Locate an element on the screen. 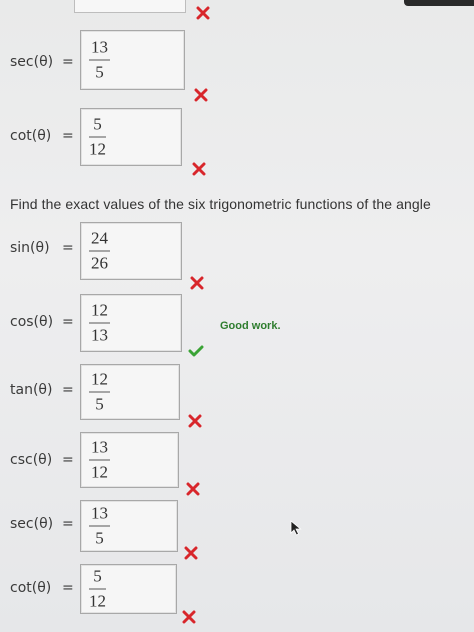 Image resolution: width=474 pixels, height=632 pixels. fraction: 24 26 is located at coordinates (99, 251).